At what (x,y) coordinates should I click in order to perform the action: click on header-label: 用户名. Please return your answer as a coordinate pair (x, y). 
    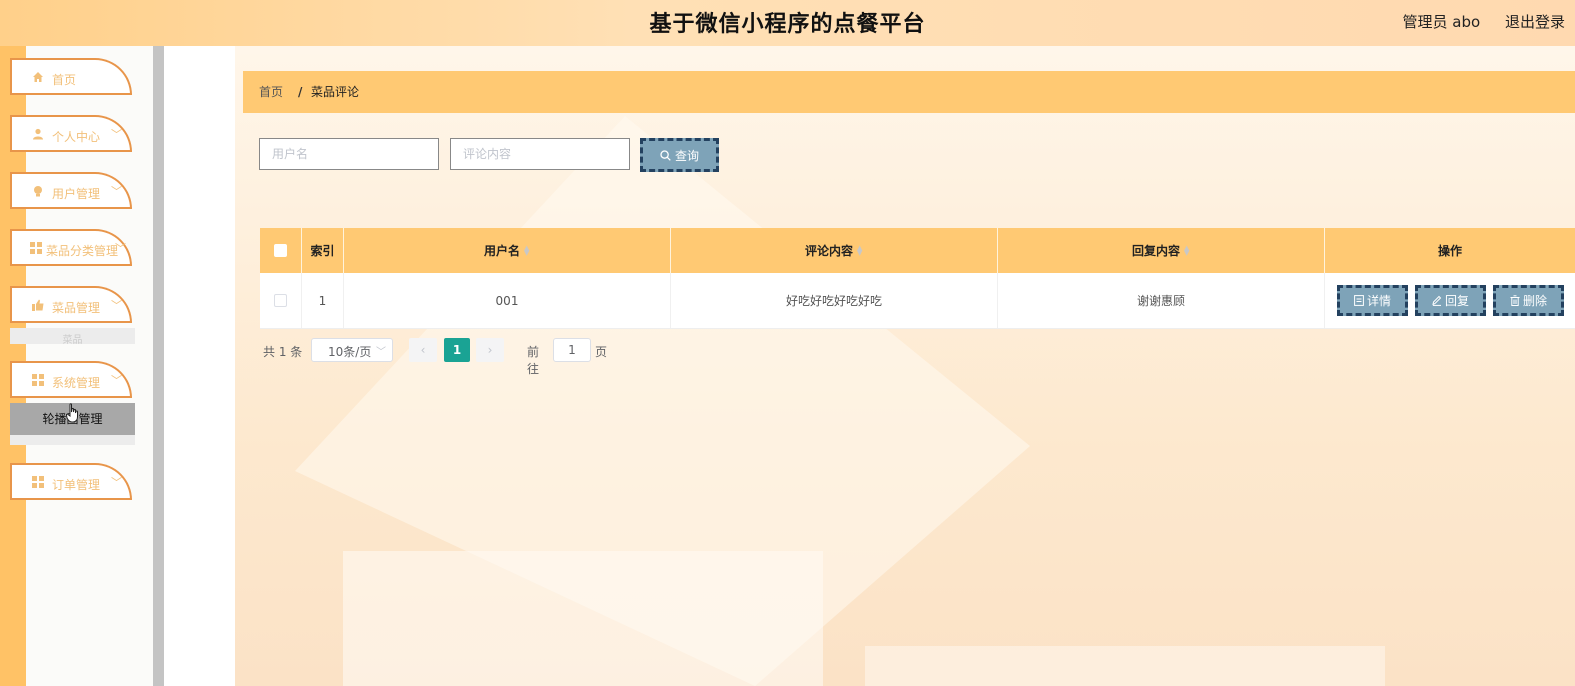
    Looking at the image, I should click on (501, 251).